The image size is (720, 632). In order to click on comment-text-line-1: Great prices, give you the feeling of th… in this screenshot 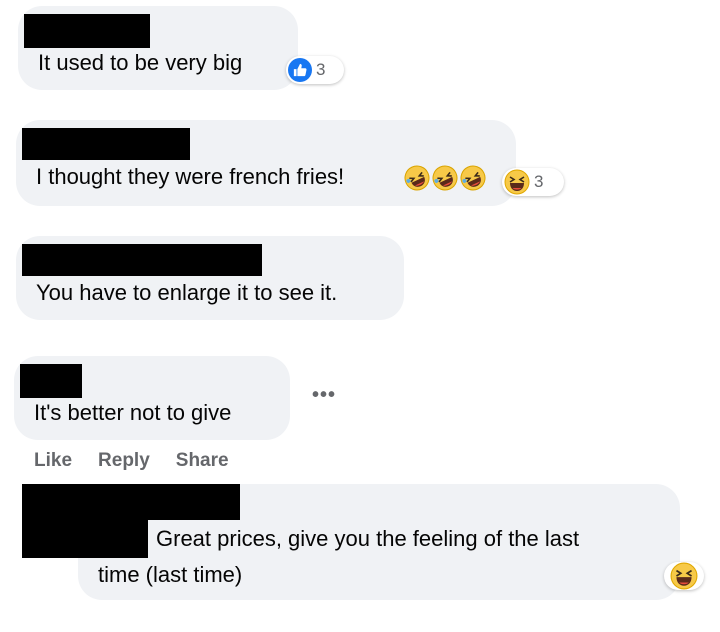, I will do `click(368, 538)`.